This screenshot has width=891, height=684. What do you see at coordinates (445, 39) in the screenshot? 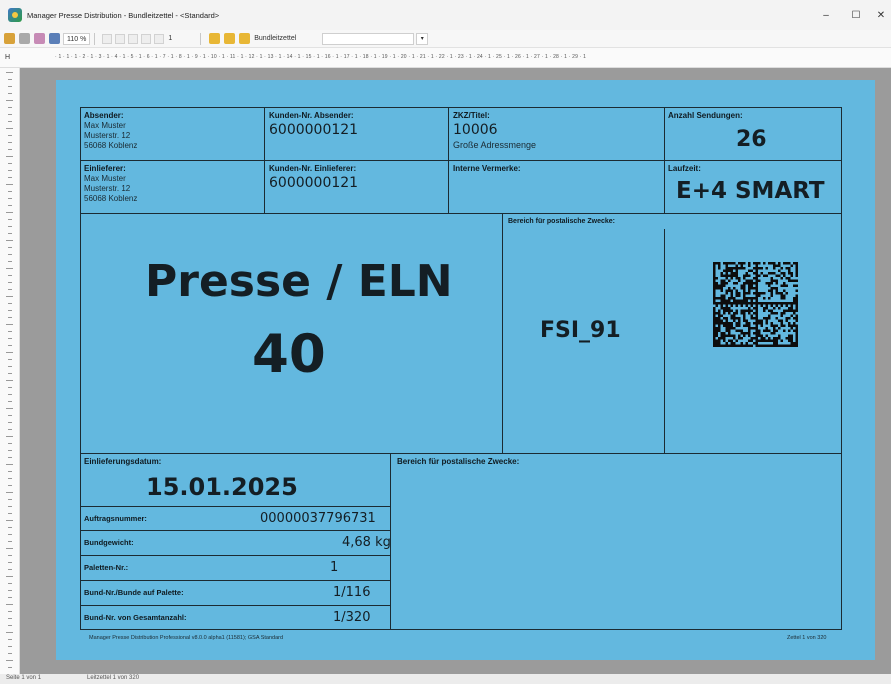
I see `toolbar: 110 % 1 Bundleitzettel ▾` at bounding box center [445, 39].